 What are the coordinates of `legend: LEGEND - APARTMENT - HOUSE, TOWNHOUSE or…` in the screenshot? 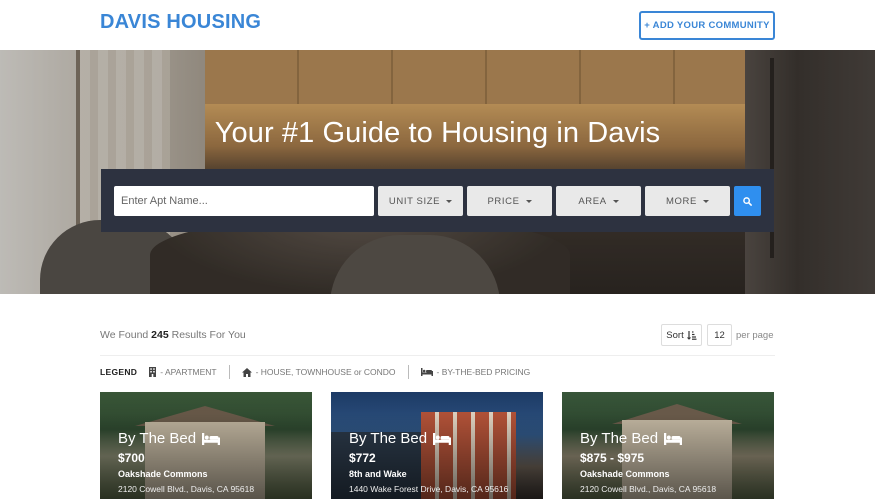 It's located at (315, 372).